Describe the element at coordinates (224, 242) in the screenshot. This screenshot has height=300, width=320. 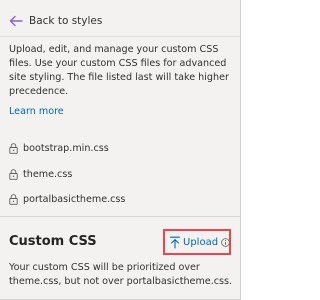
I see `info-icon` at that location.